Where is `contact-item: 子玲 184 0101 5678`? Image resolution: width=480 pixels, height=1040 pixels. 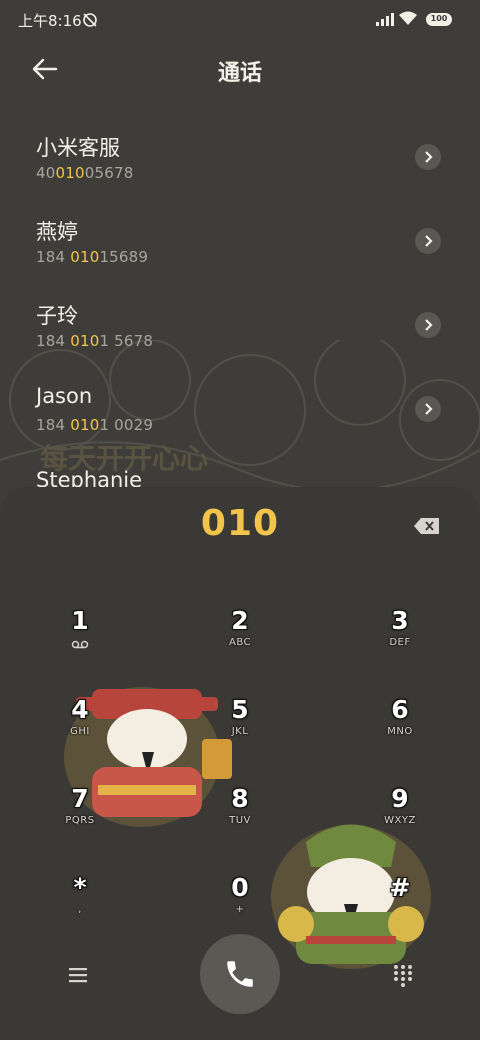 contact-item: 子玲 184 0101 5678 is located at coordinates (240, 342).